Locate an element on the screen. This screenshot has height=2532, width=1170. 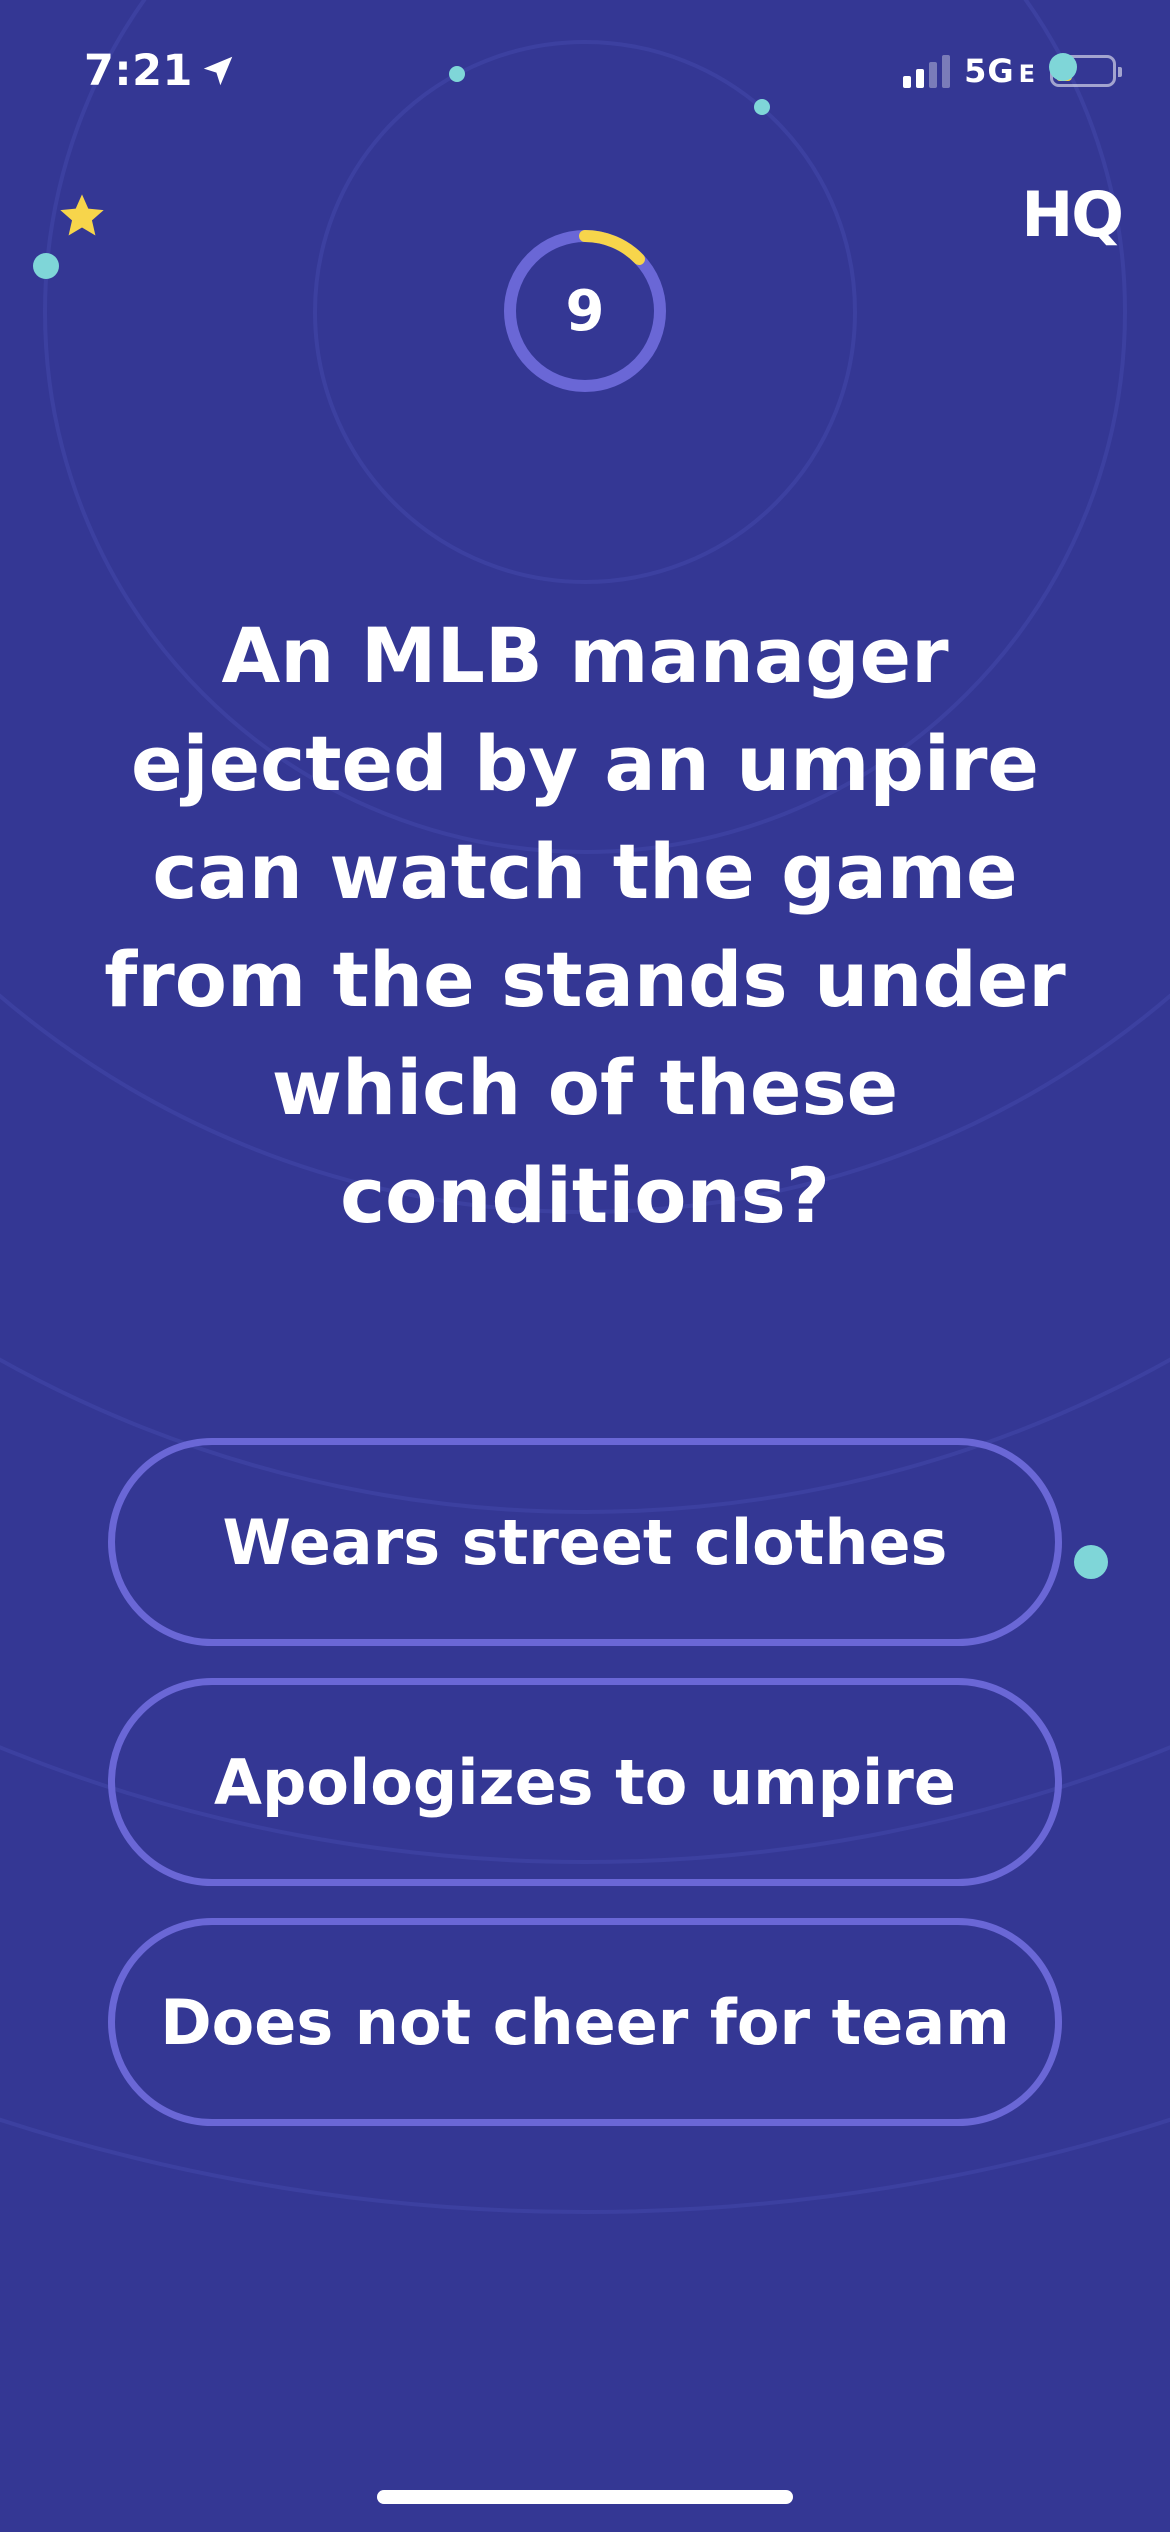
location-arrow-icon is located at coordinates (218, 71).